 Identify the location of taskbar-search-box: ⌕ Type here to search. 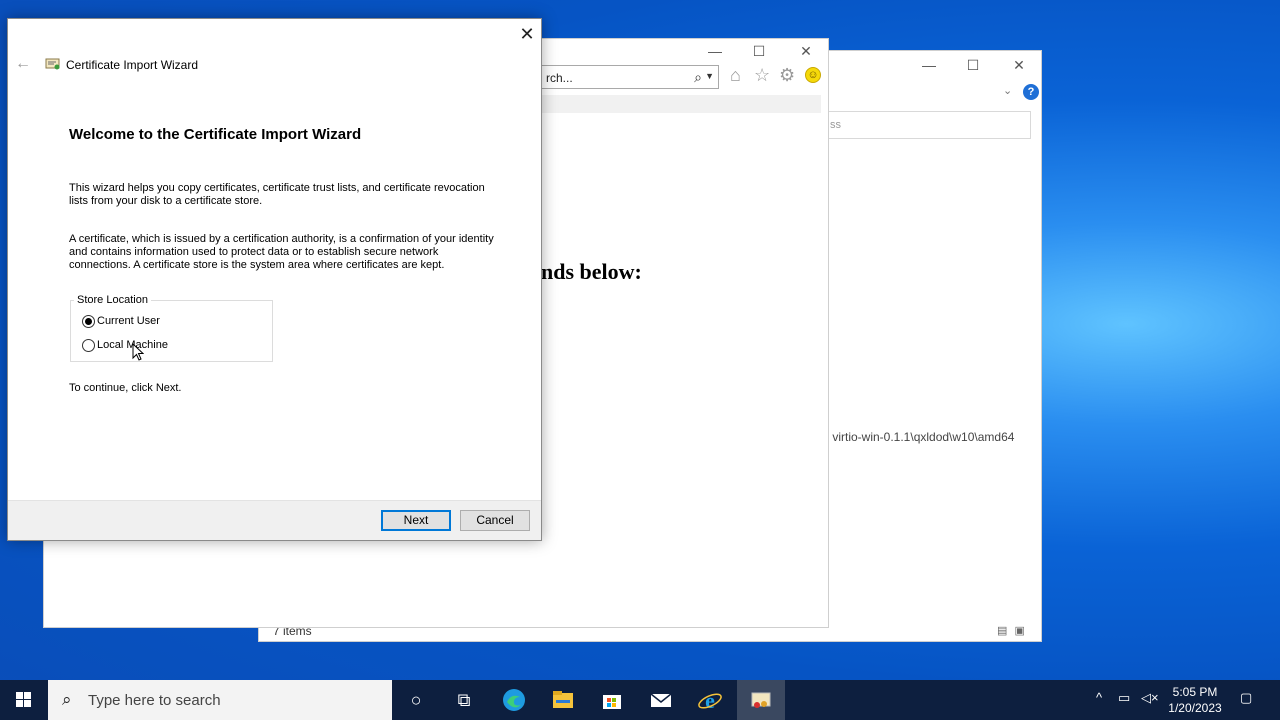
(220, 700).